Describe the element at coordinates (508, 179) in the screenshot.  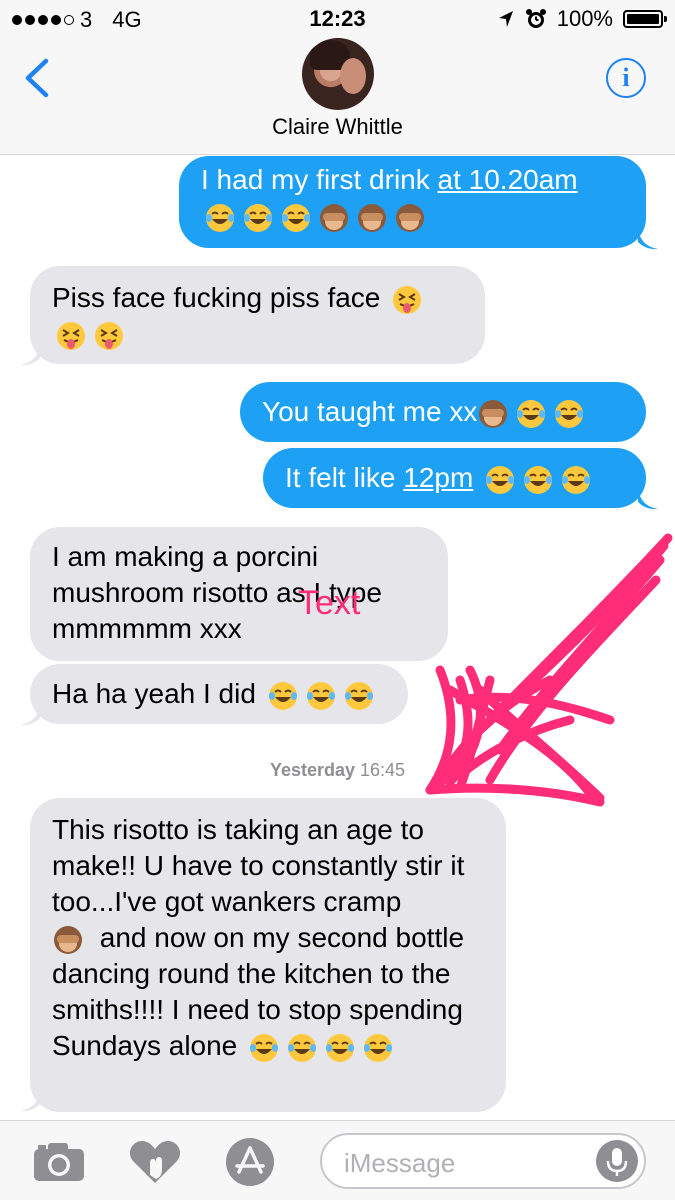
I see `message-time-link: at 10.20am` at that location.